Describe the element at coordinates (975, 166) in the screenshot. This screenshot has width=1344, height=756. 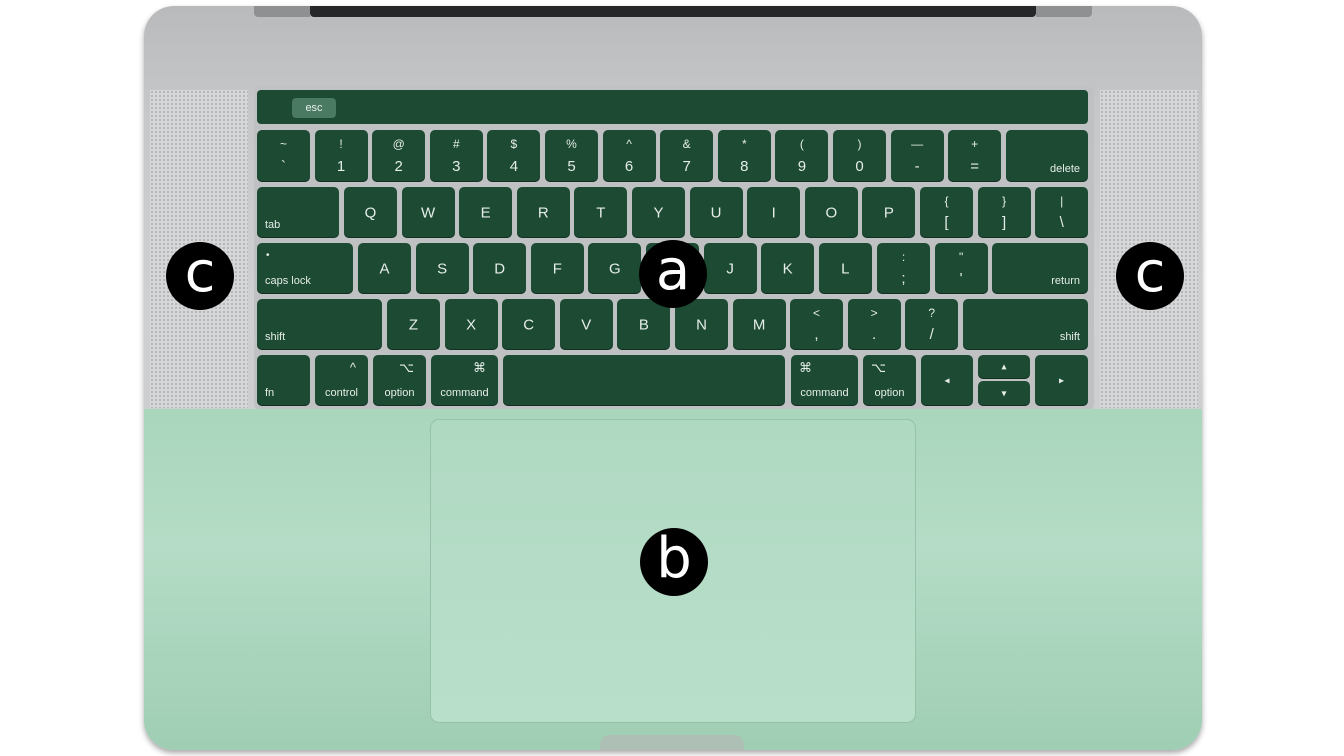
I see `key-legend: =` at that location.